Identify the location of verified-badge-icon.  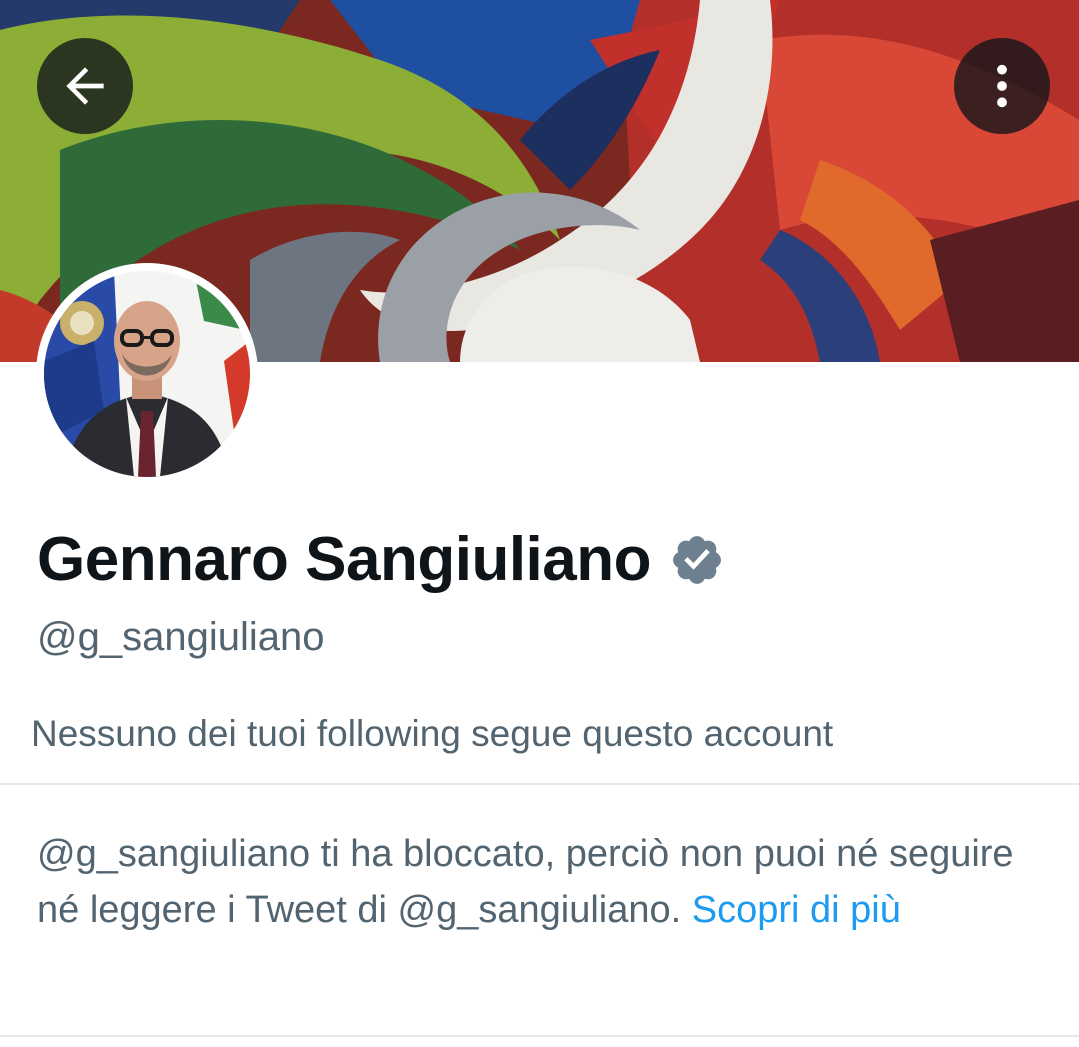
(697, 560).